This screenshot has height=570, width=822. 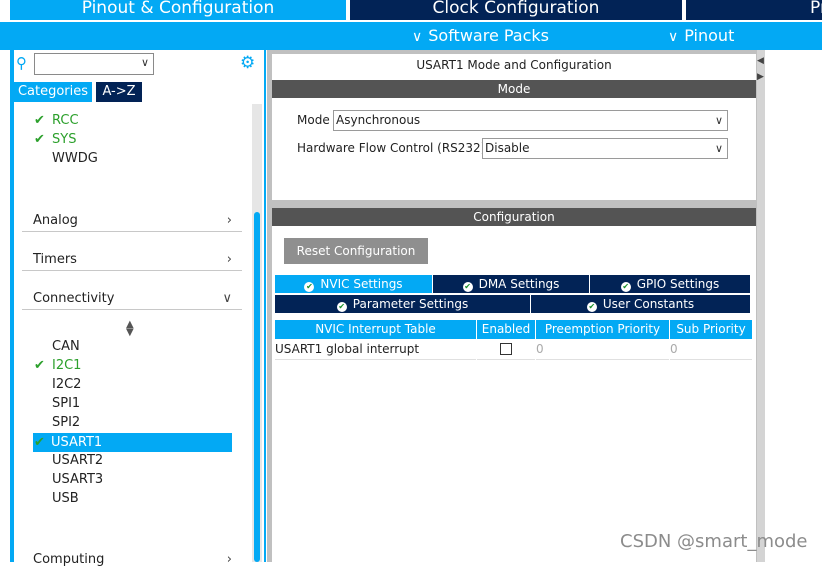 What do you see at coordinates (602, 350) in the screenshot?
I see `table-cell-preemption: 0` at bounding box center [602, 350].